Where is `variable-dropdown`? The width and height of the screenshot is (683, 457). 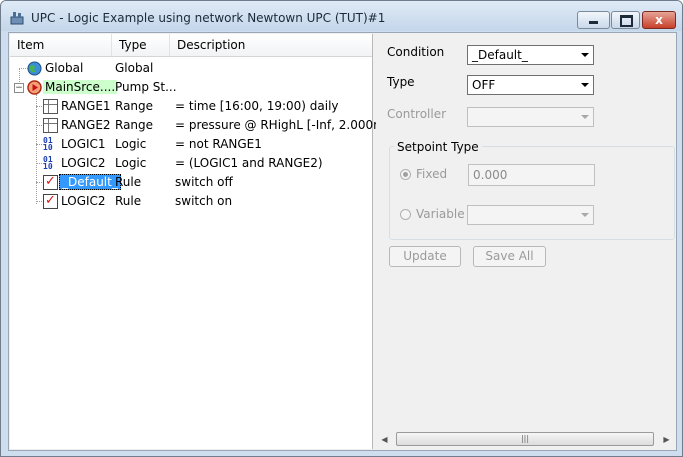 variable-dropdown is located at coordinates (530, 215).